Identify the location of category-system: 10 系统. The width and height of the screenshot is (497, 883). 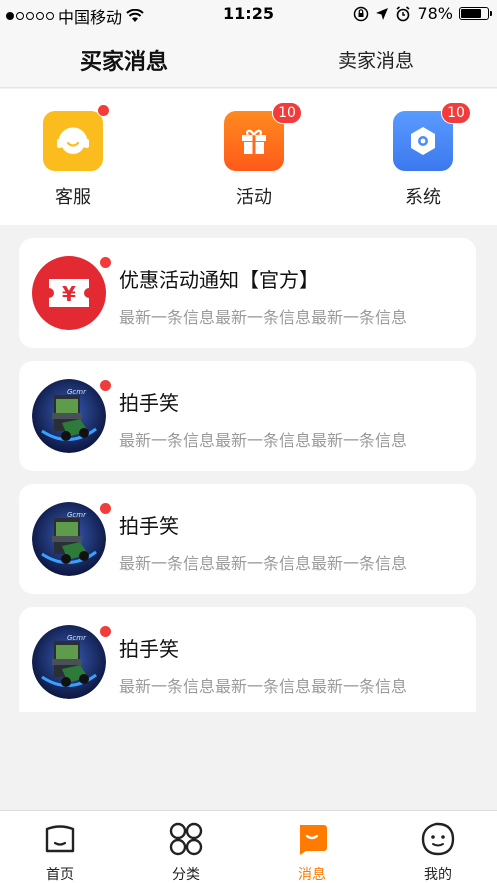
(423, 155).